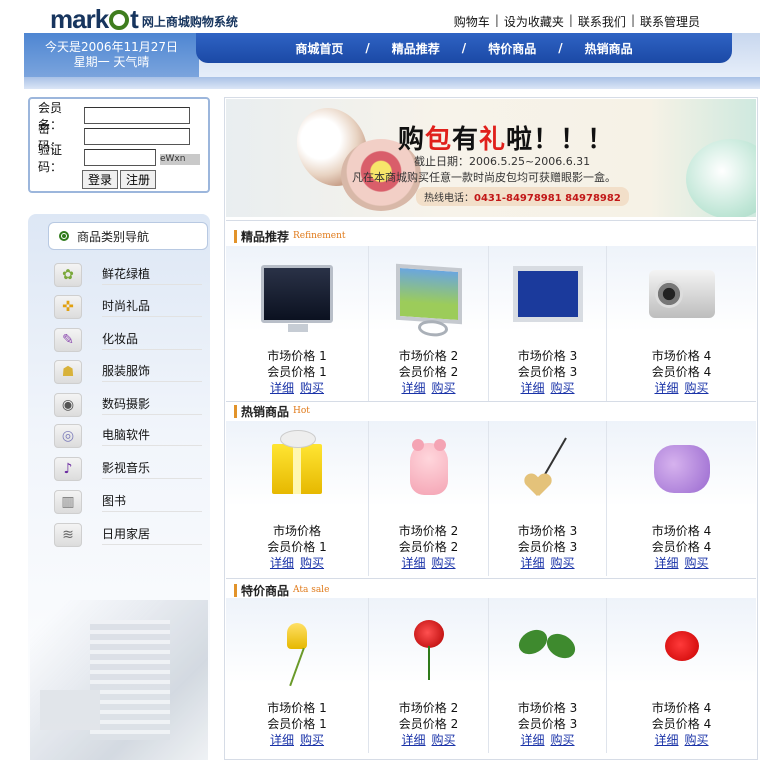  Describe the element at coordinates (297, 468) in the screenshot. I see `gift-box-image` at that location.